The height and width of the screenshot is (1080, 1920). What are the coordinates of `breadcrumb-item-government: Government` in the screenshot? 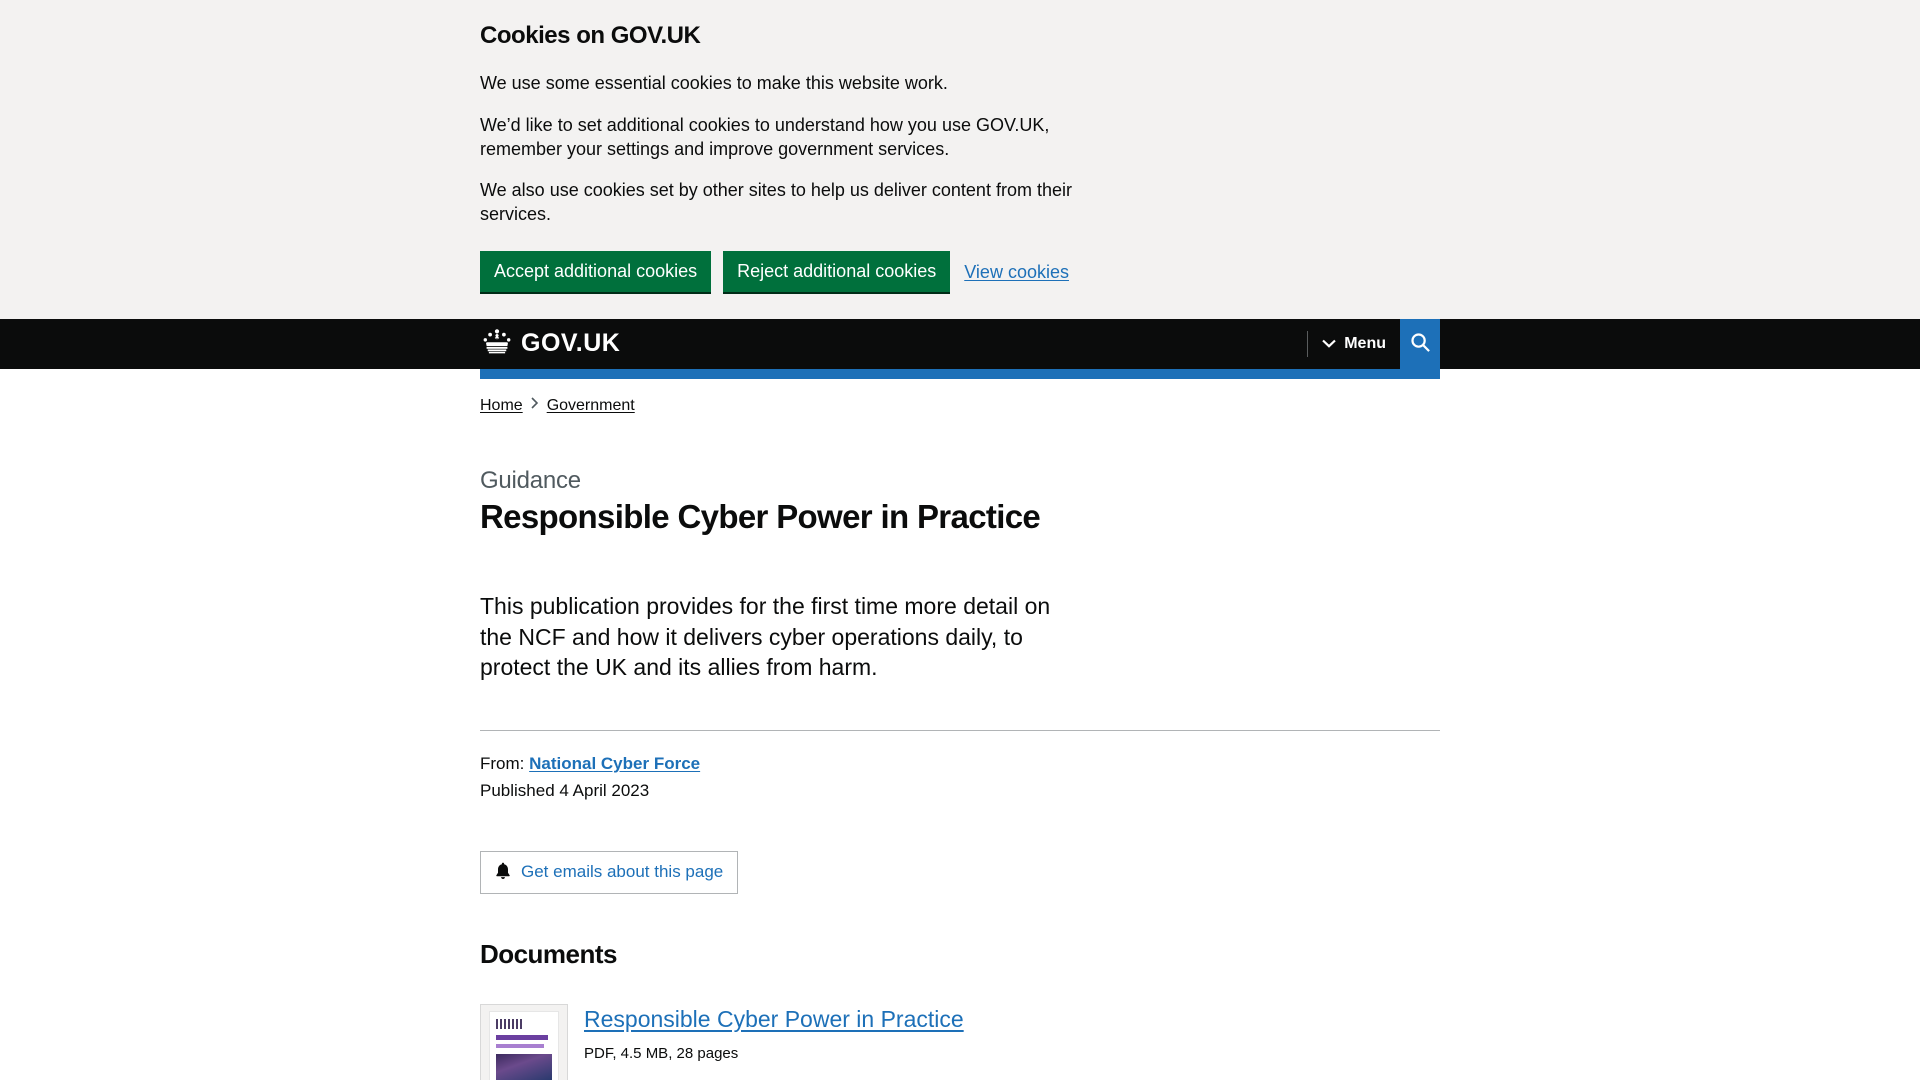 It's located at (591, 406).